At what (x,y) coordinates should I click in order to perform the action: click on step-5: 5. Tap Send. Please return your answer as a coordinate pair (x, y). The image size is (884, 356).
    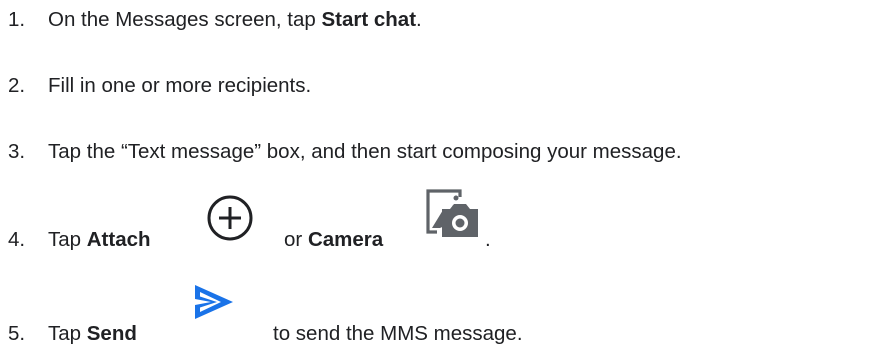
    Looking at the image, I should click on (72, 334).